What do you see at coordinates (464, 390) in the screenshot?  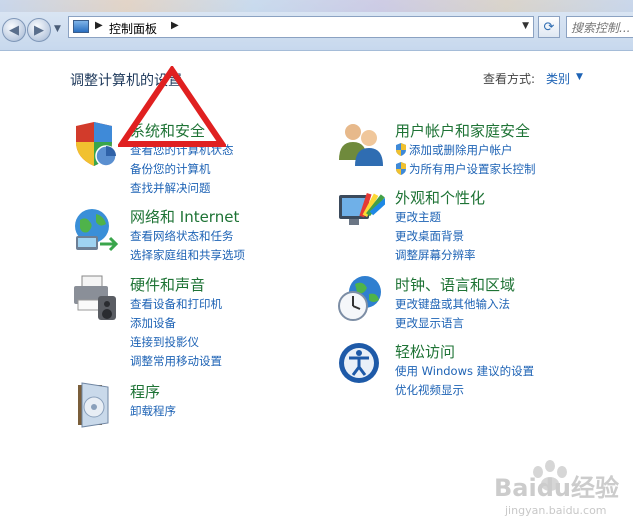 I see `link-optimize-display: 优化视频显示` at bounding box center [464, 390].